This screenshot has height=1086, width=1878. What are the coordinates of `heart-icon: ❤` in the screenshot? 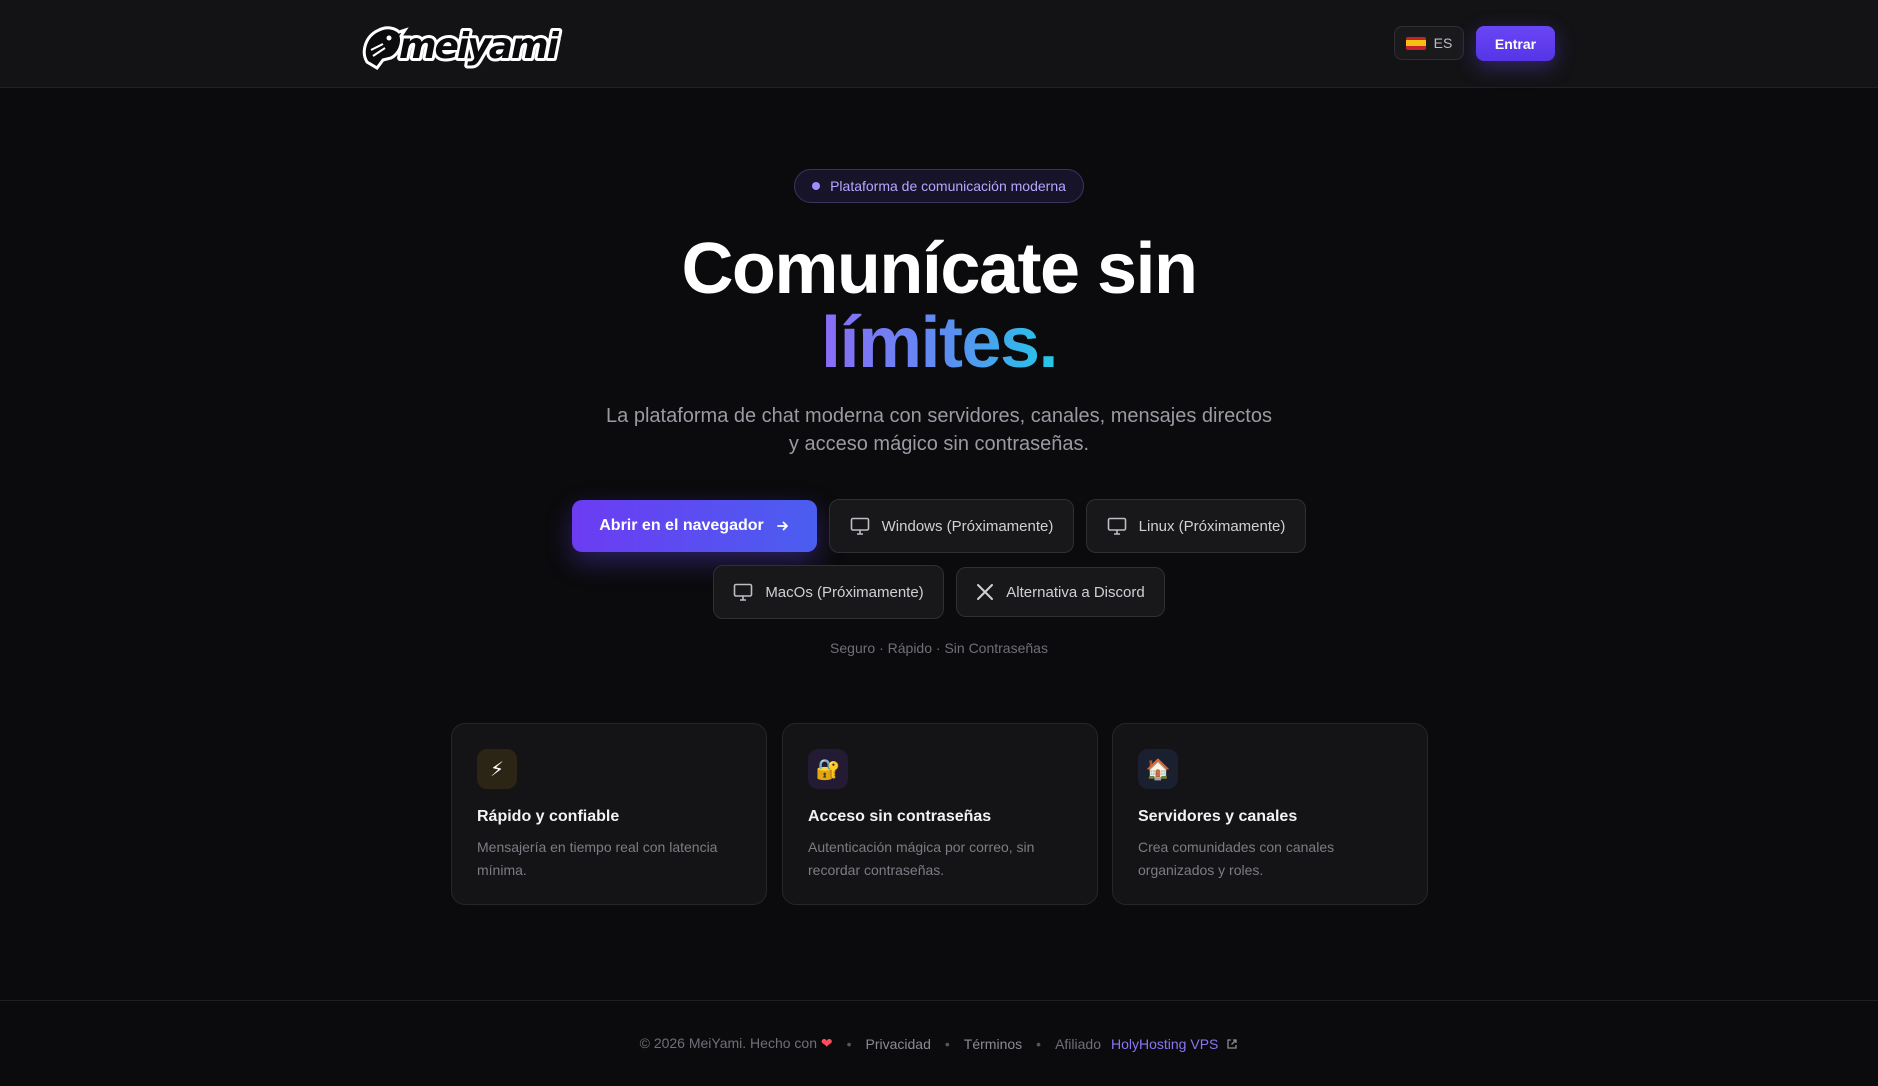 It's located at (826, 1043).